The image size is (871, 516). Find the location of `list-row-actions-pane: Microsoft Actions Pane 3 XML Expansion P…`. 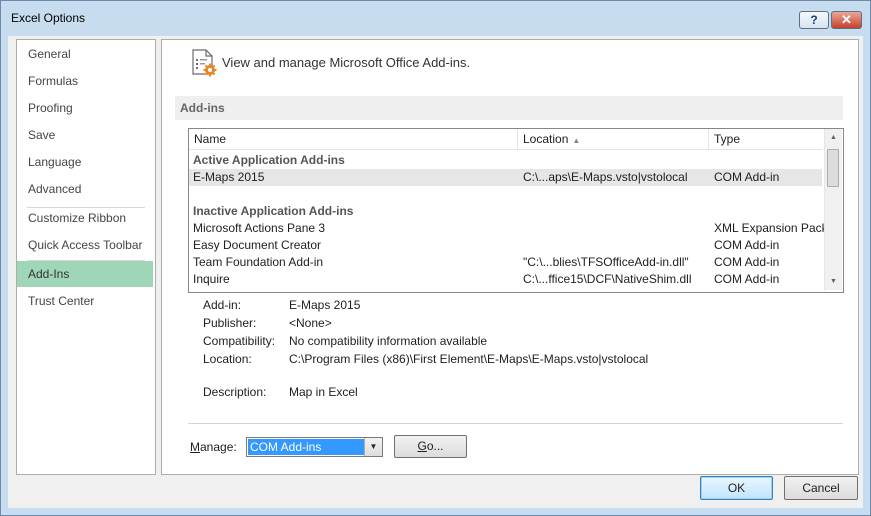

list-row-actions-pane: Microsoft Actions Pane 3 XML Expansion P… is located at coordinates (506, 228).